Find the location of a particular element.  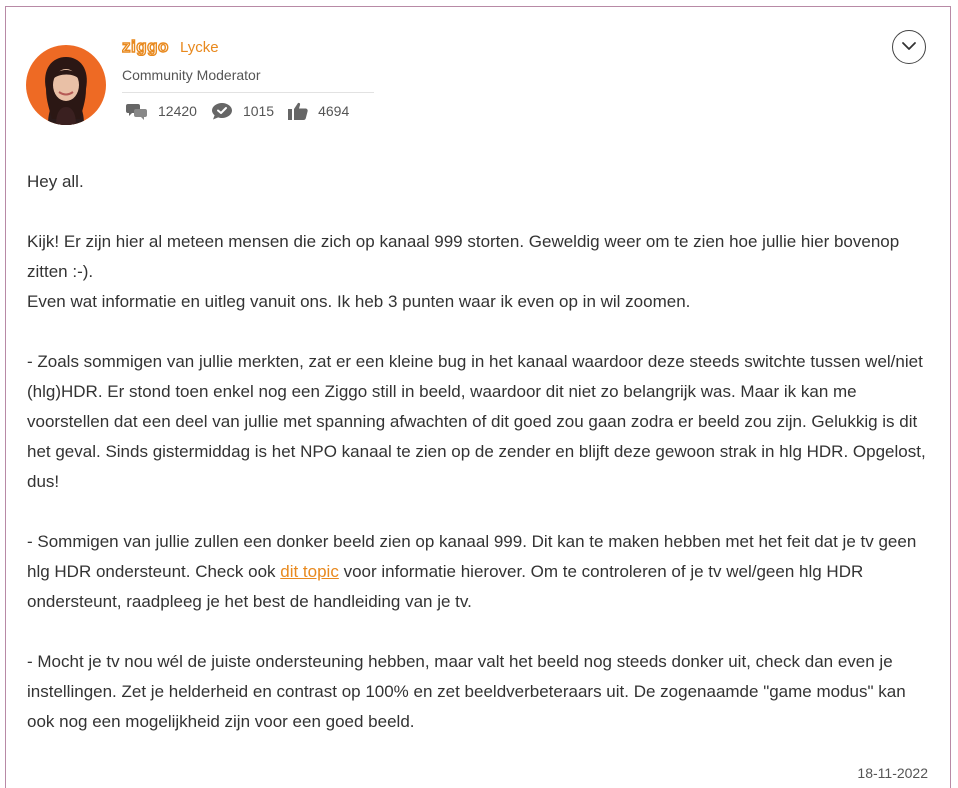

author-line: ziggo Lycke is located at coordinates (248, 47).